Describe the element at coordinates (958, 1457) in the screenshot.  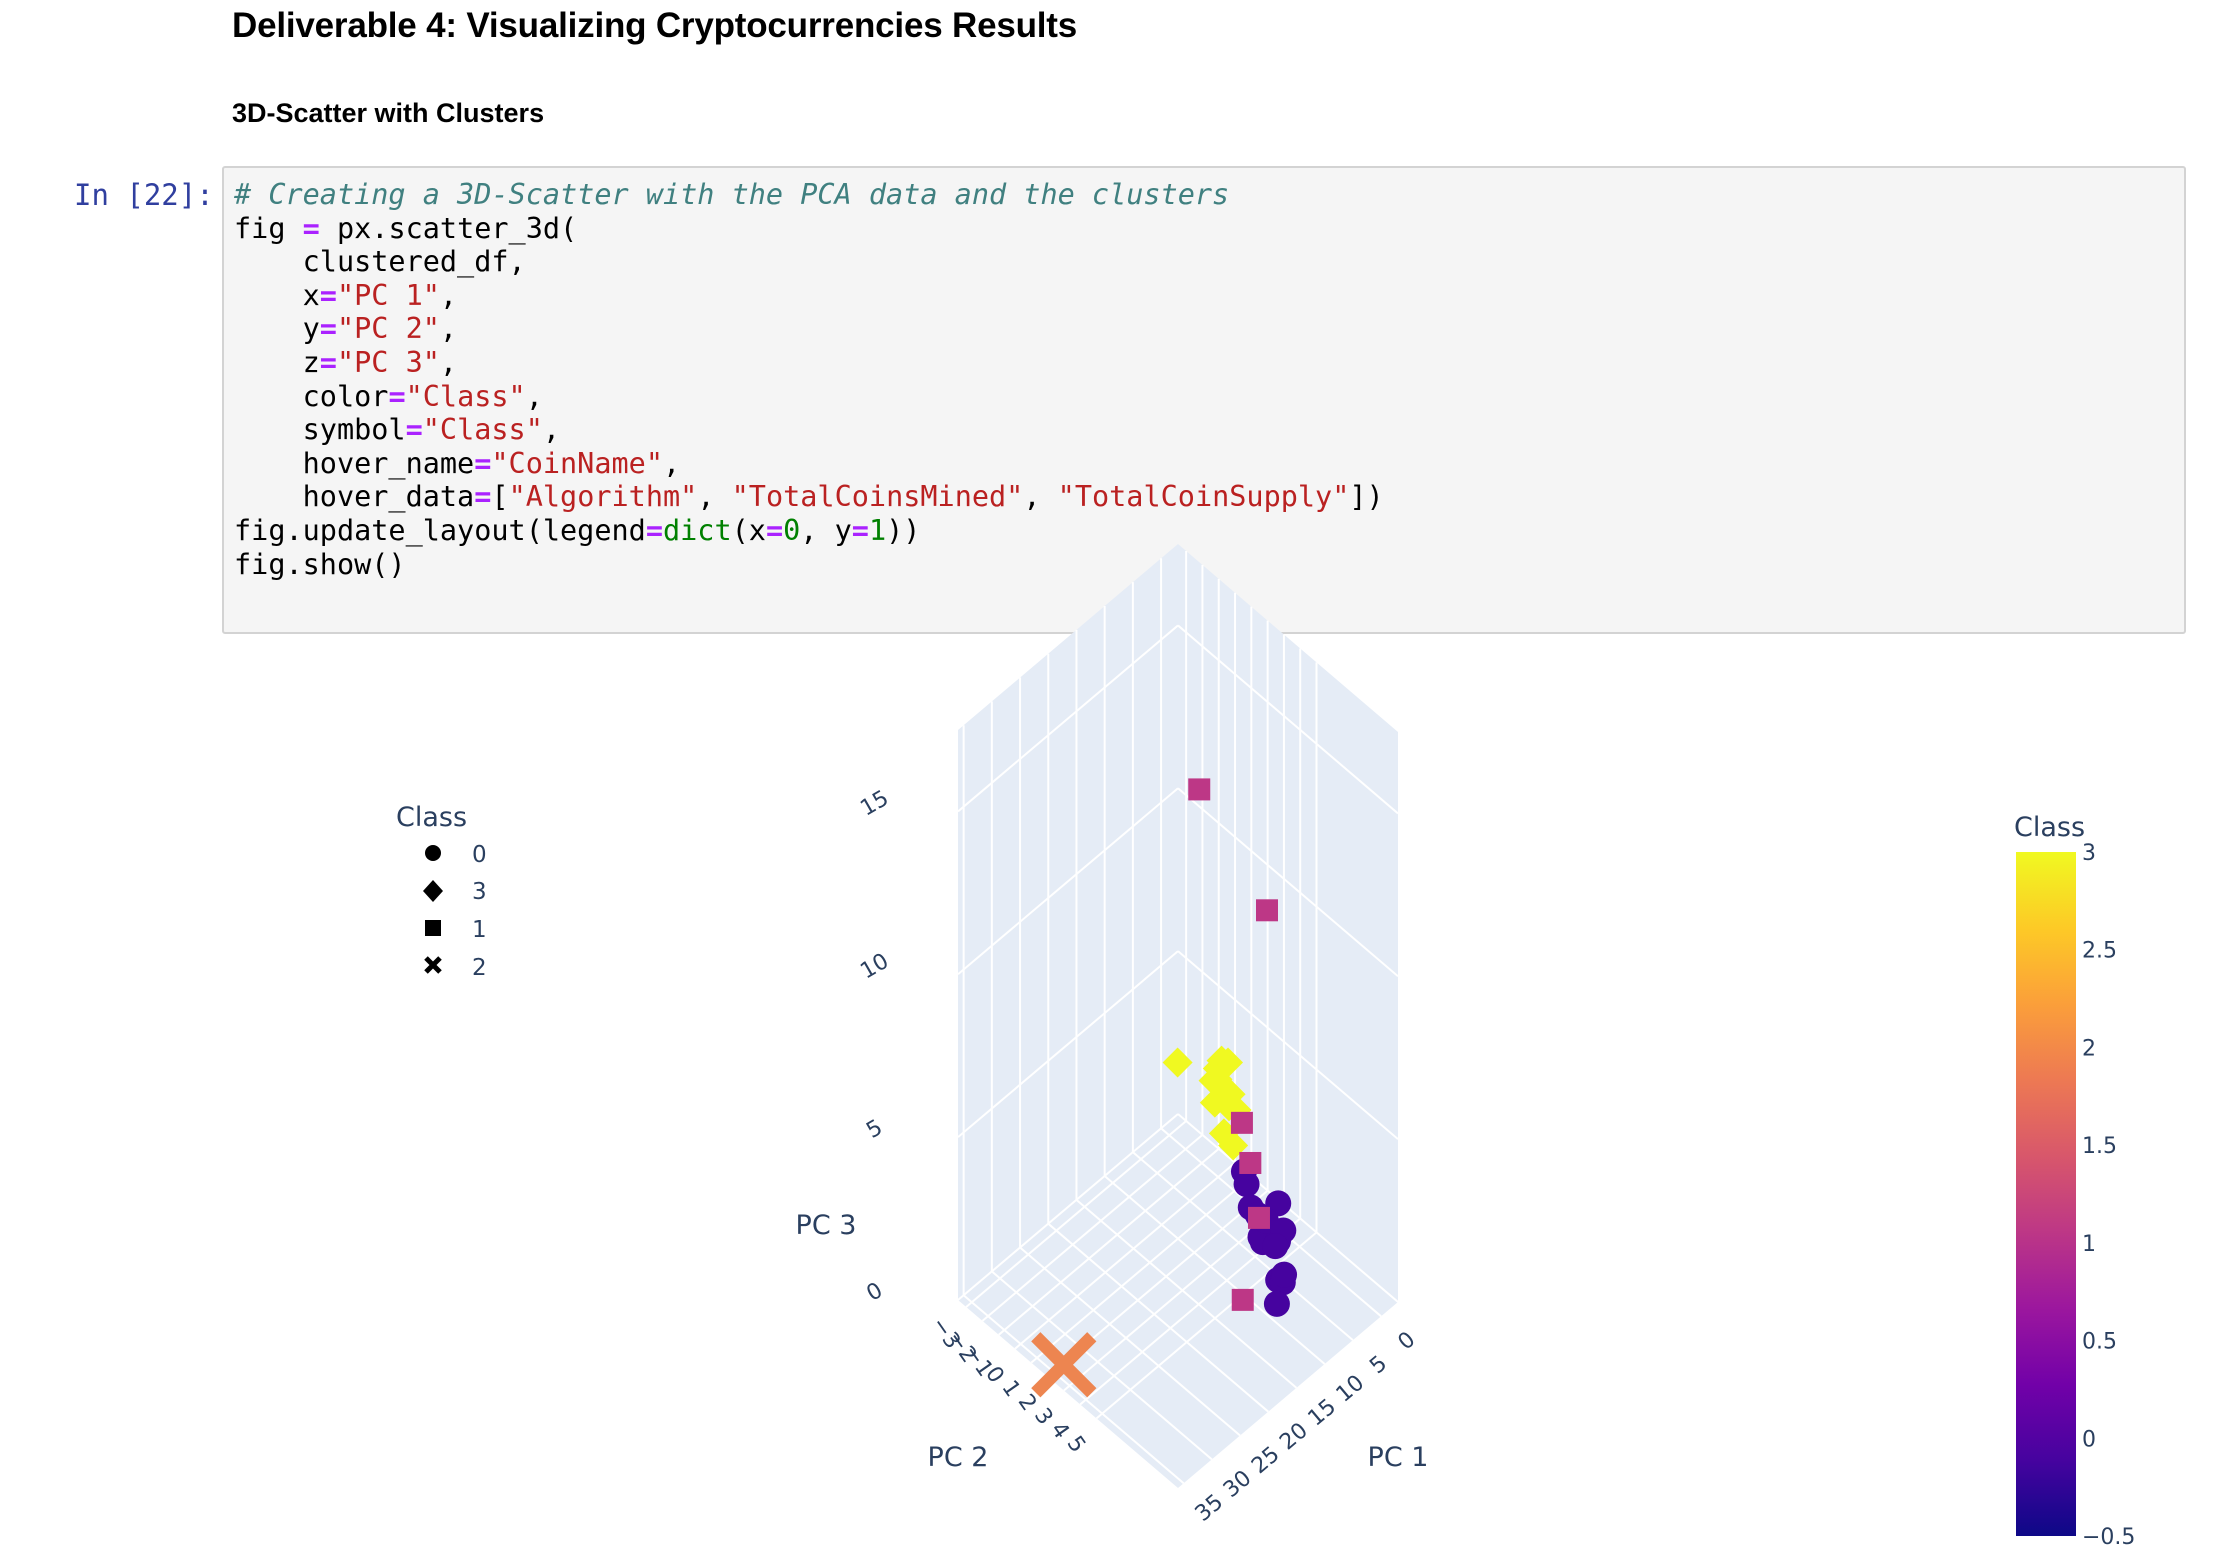
I see `y-axis-title: PC 2` at that location.